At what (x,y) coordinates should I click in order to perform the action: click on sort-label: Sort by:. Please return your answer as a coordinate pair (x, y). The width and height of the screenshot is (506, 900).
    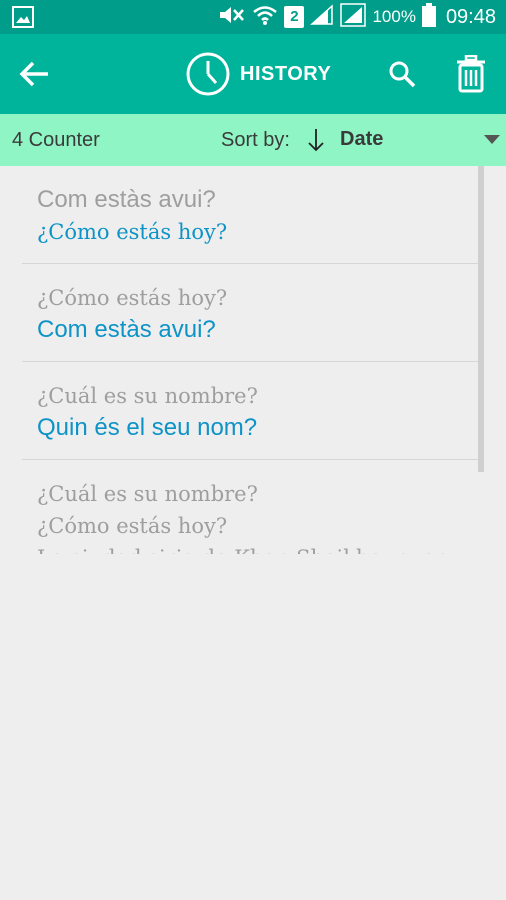
    Looking at the image, I should click on (255, 140).